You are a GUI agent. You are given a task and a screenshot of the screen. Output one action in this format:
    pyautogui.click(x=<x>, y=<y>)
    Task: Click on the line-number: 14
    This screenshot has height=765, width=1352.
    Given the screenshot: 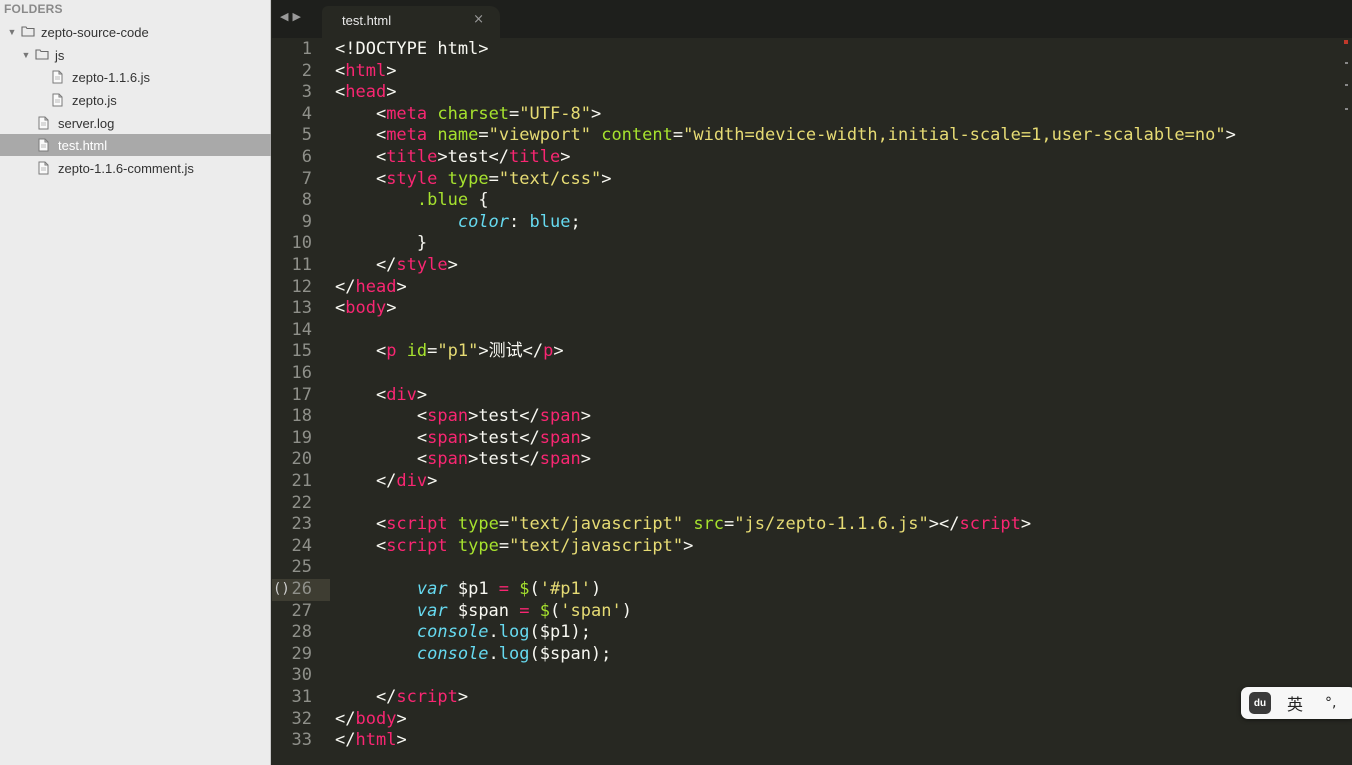 What is the action you would take?
    pyautogui.click(x=301, y=329)
    